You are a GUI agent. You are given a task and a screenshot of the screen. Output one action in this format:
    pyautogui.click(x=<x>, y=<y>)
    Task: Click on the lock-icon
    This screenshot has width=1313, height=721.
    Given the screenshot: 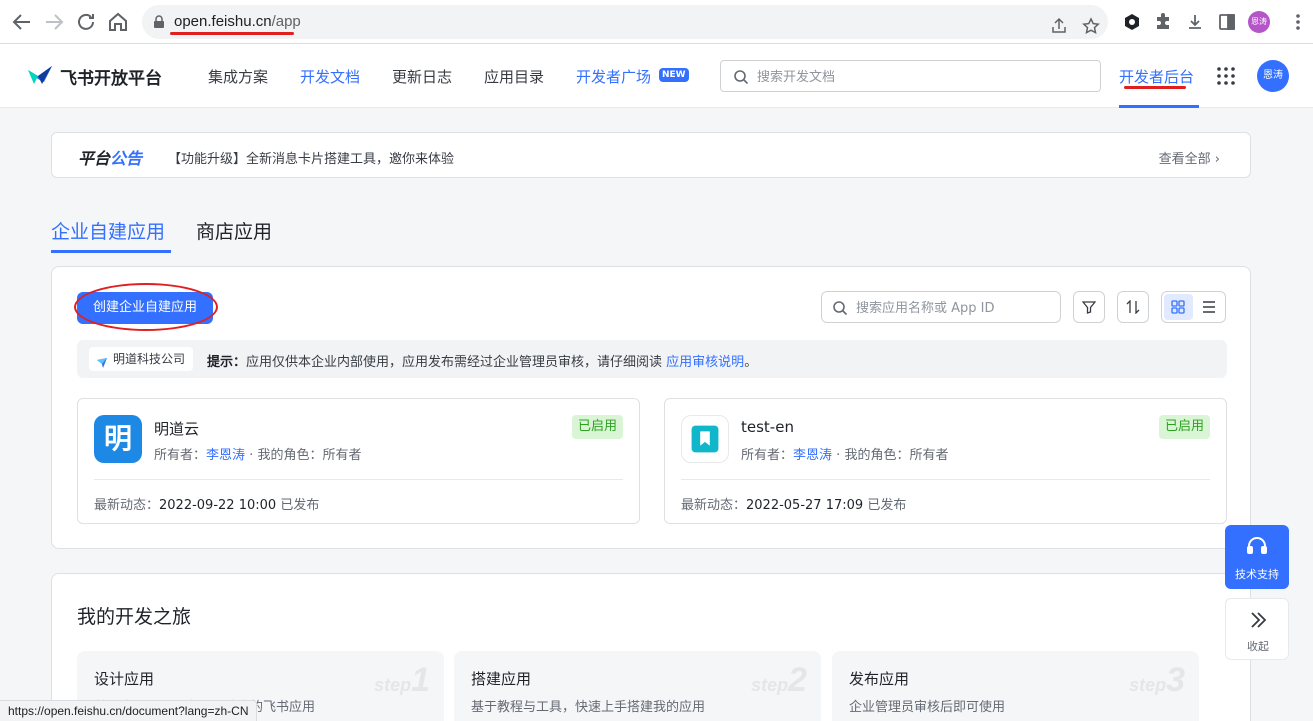 What is the action you would take?
    pyautogui.click(x=159, y=22)
    